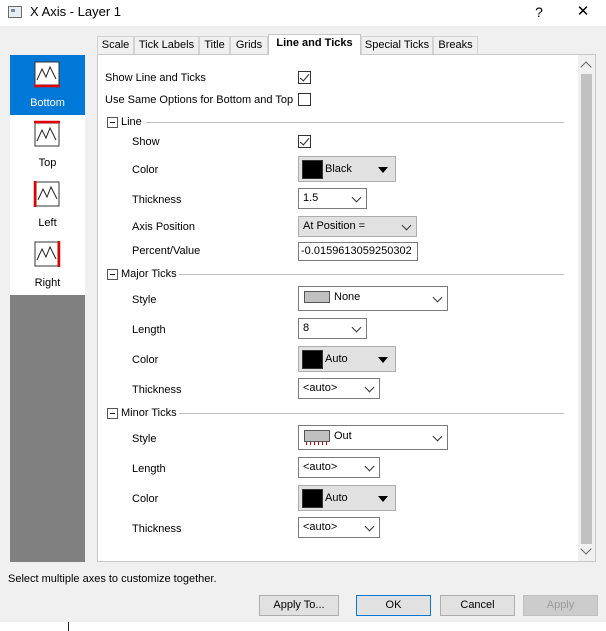 The height and width of the screenshot is (631, 606). I want to click on axis-list: Bottom Top Left Right, so click(47, 175).